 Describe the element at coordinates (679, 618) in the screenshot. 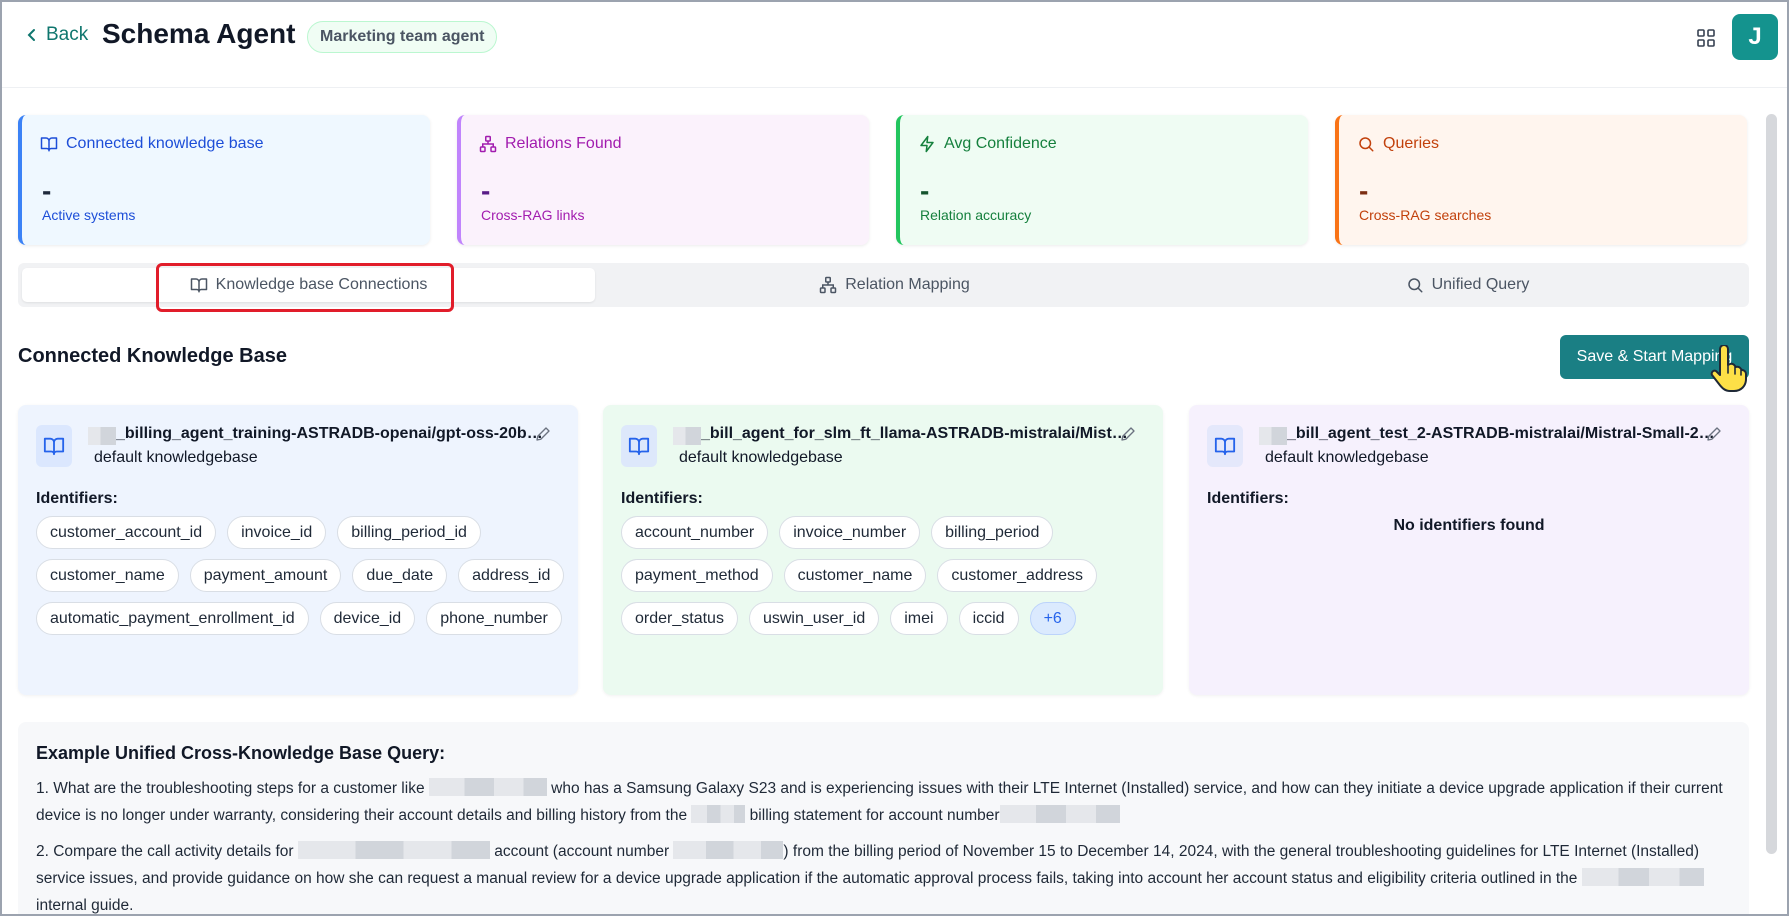

I see `identifier-chip: order_status` at that location.